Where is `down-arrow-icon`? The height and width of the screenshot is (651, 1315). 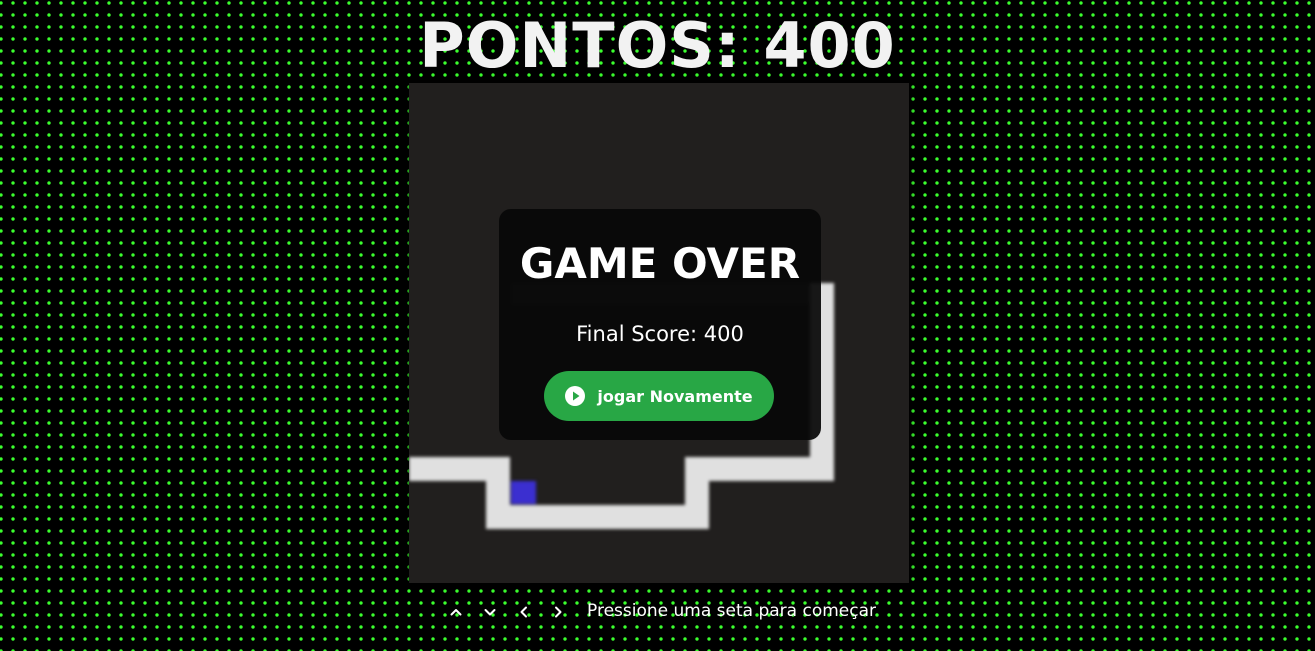 down-arrow-icon is located at coordinates (490, 611).